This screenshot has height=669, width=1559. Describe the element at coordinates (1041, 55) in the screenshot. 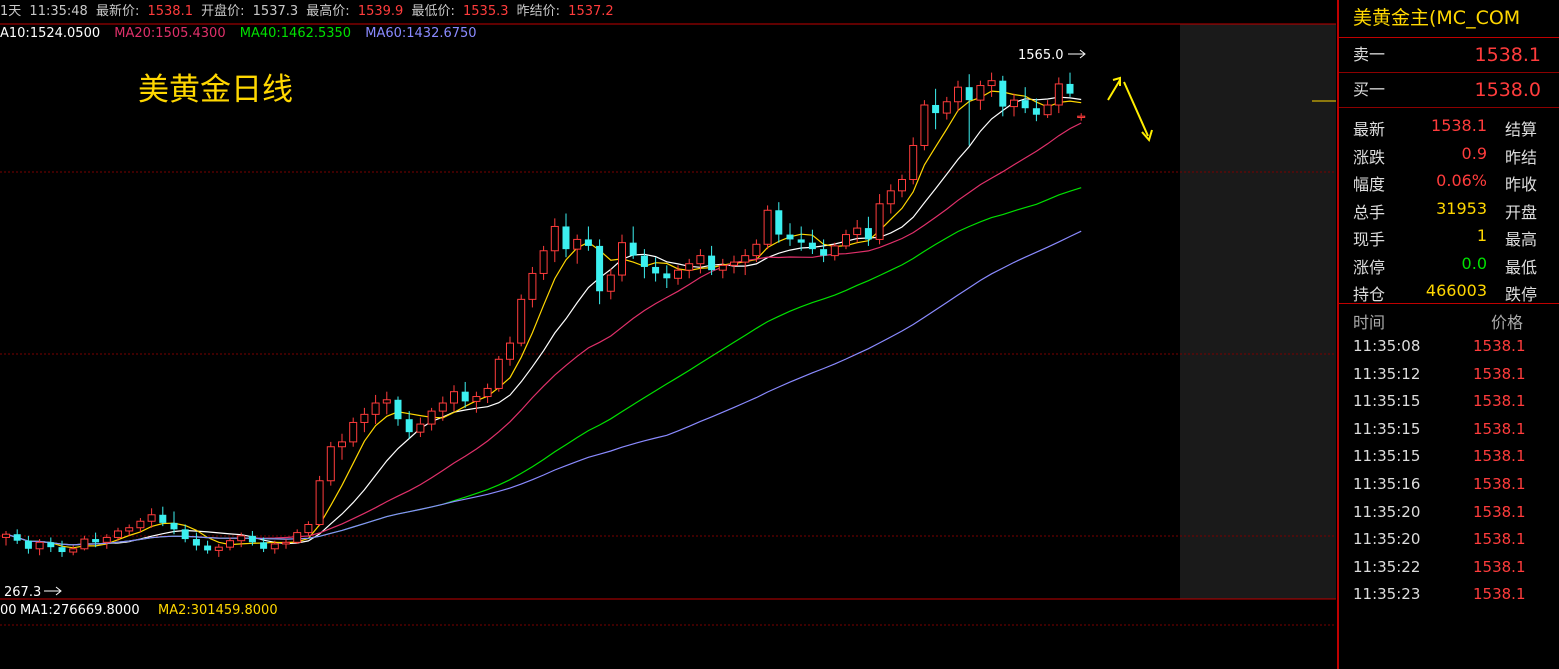

I see `high-marker-label: 1565.0` at that location.